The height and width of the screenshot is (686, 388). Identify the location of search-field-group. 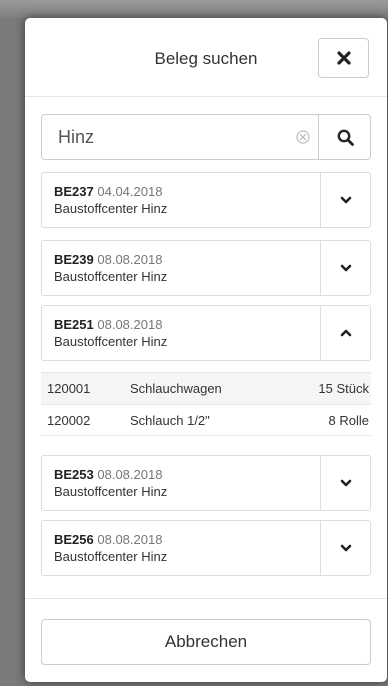
(206, 137).